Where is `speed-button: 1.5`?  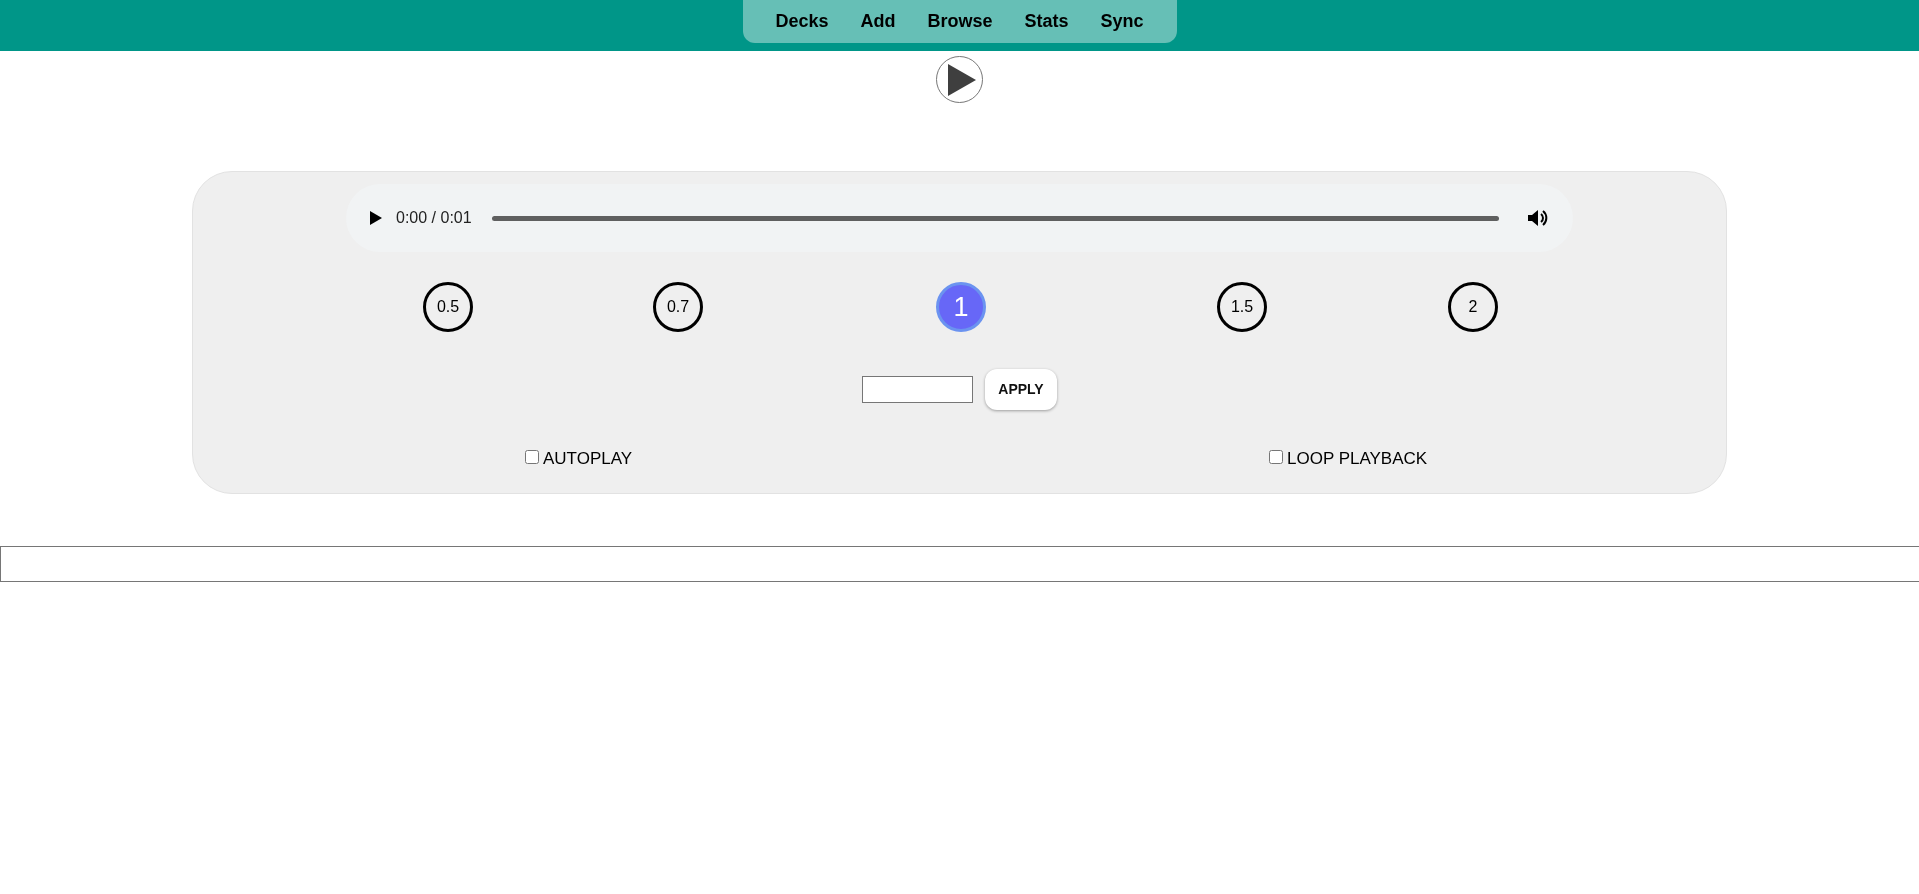 speed-button: 1.5 is located at coordinates (1242, 307).